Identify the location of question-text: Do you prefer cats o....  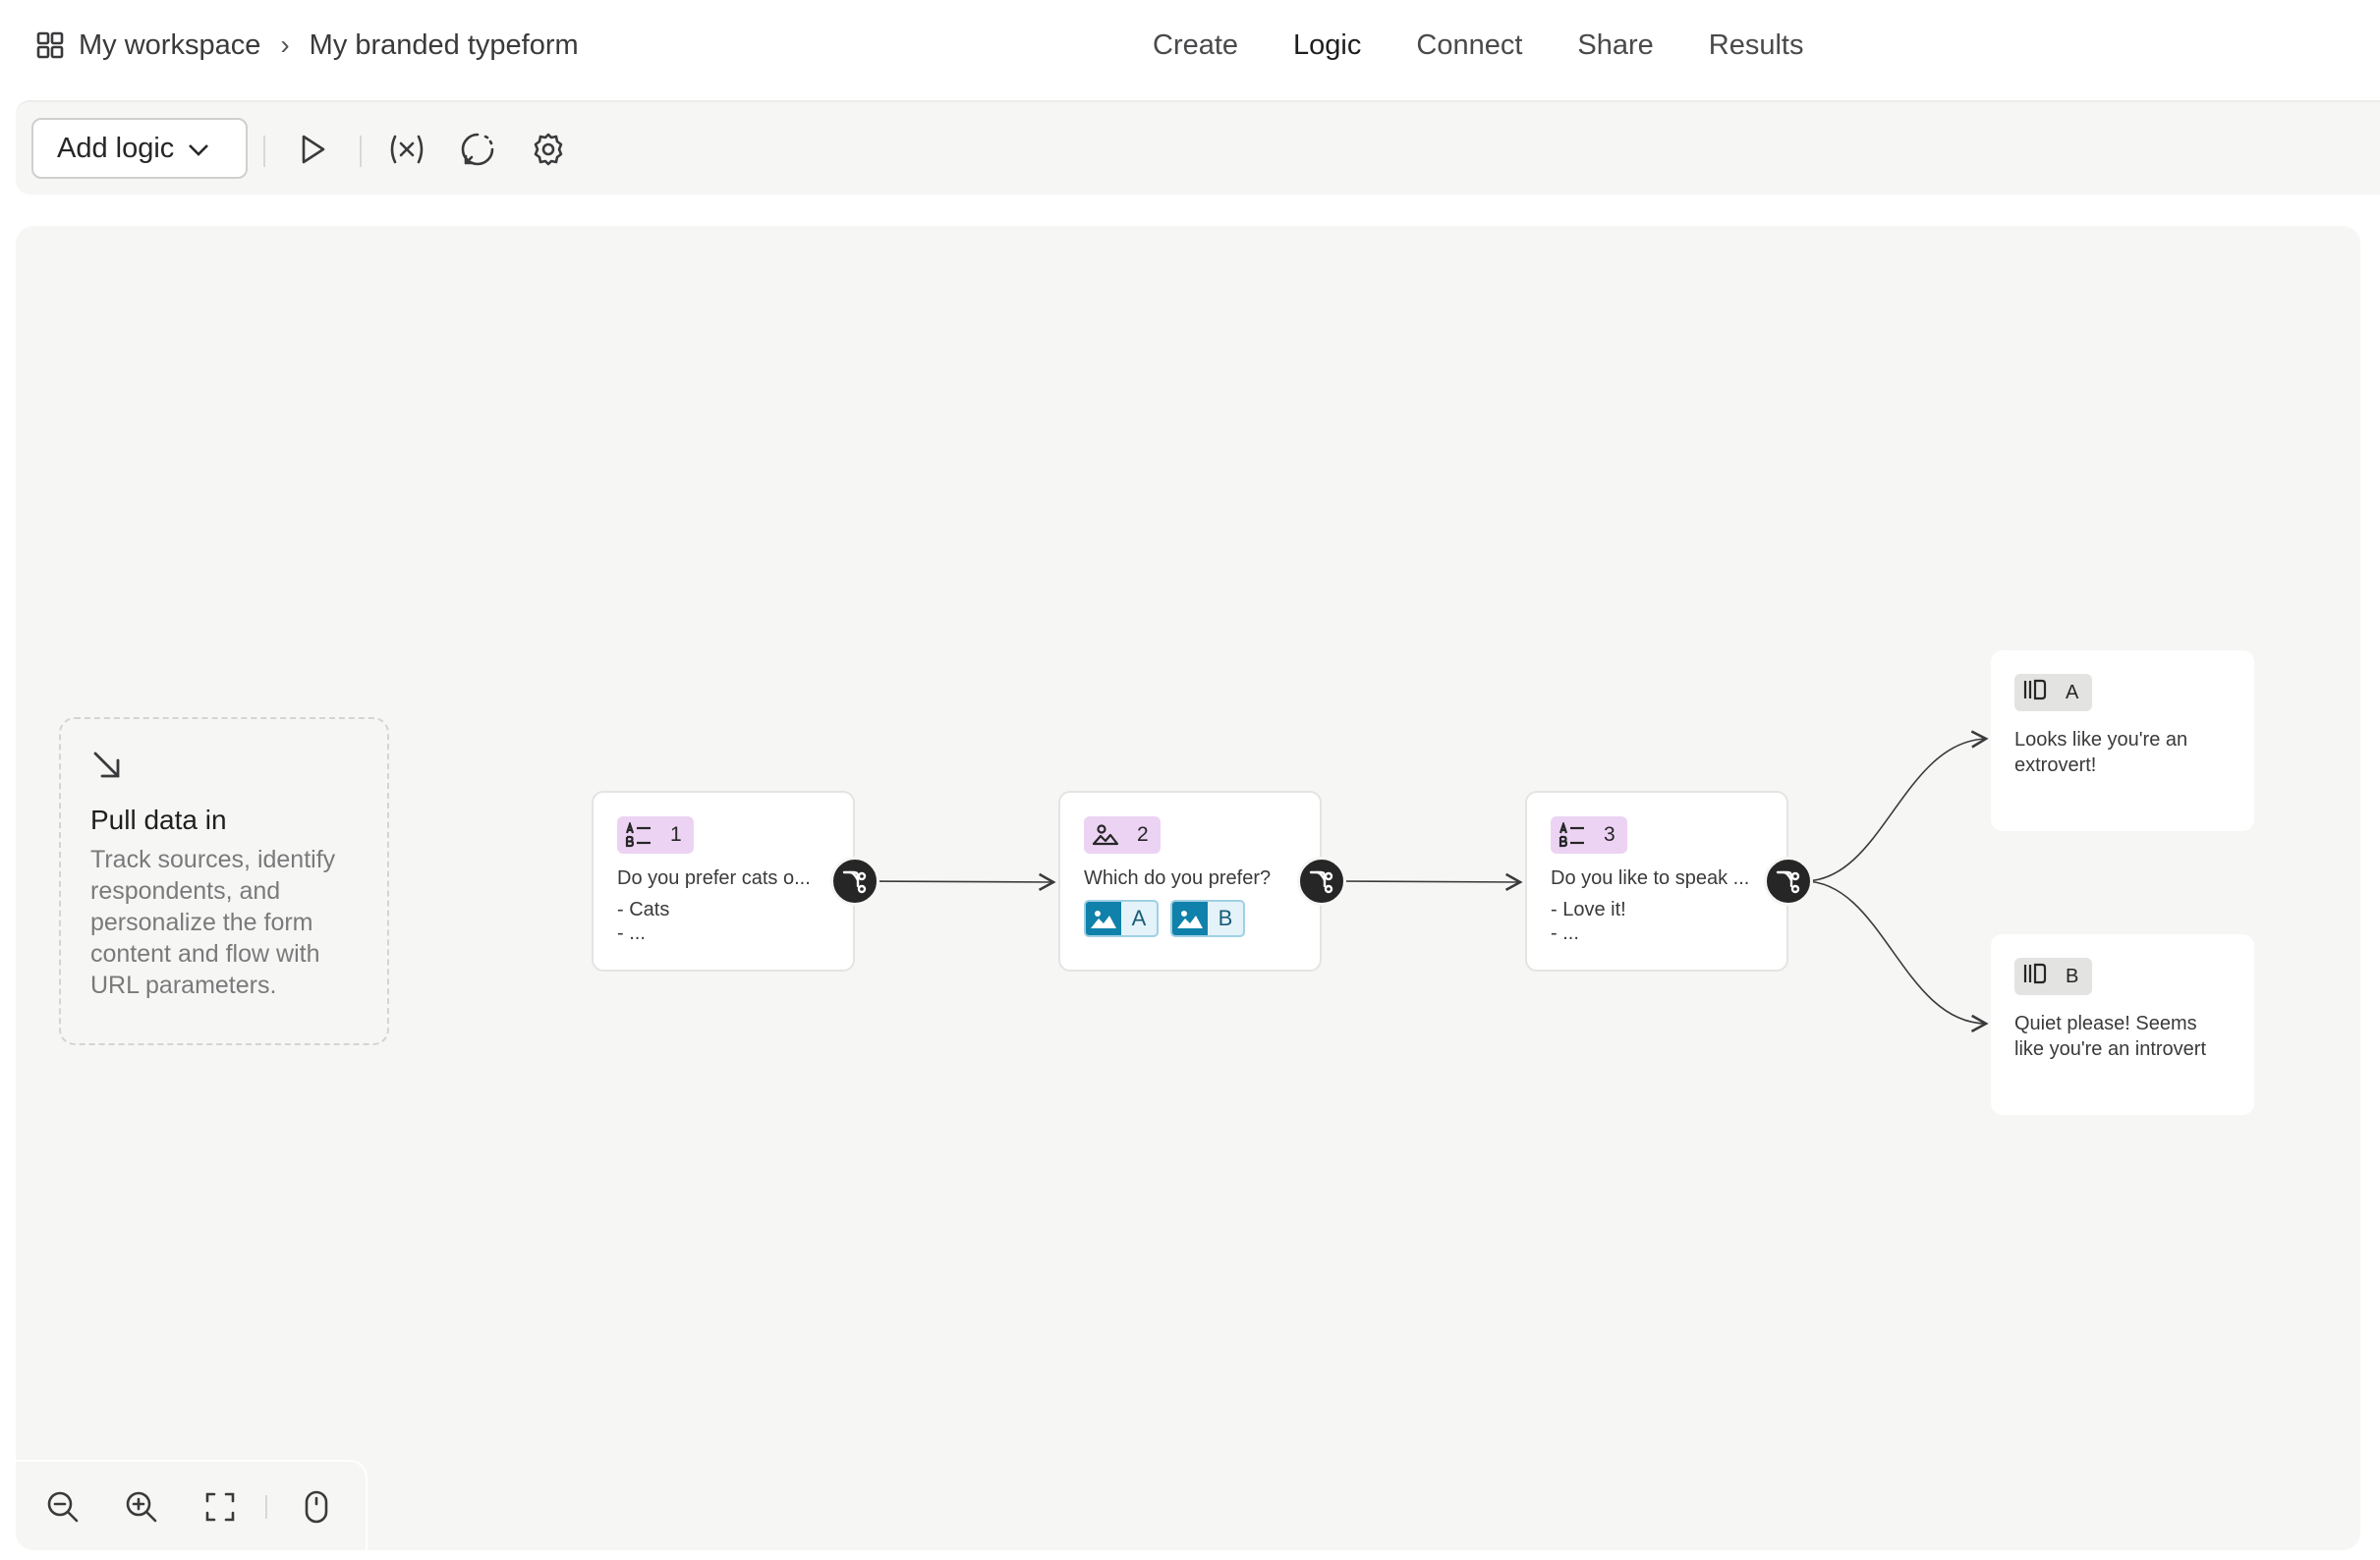
(714, 878).